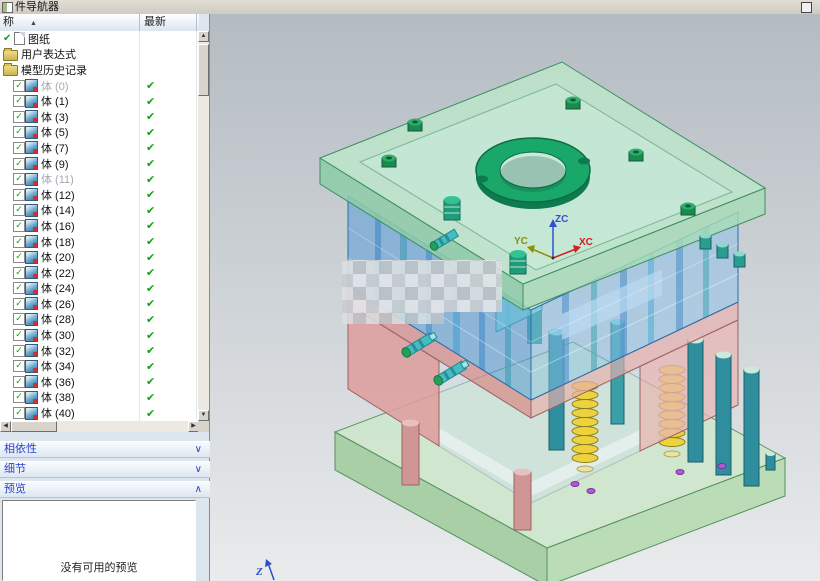 The image size is (820, 581). What do you see at coordinates (99, 101) in the screenshot?
I see `tree-row: ✓ 体 (1) ✔` at bounding box center [99, 101].